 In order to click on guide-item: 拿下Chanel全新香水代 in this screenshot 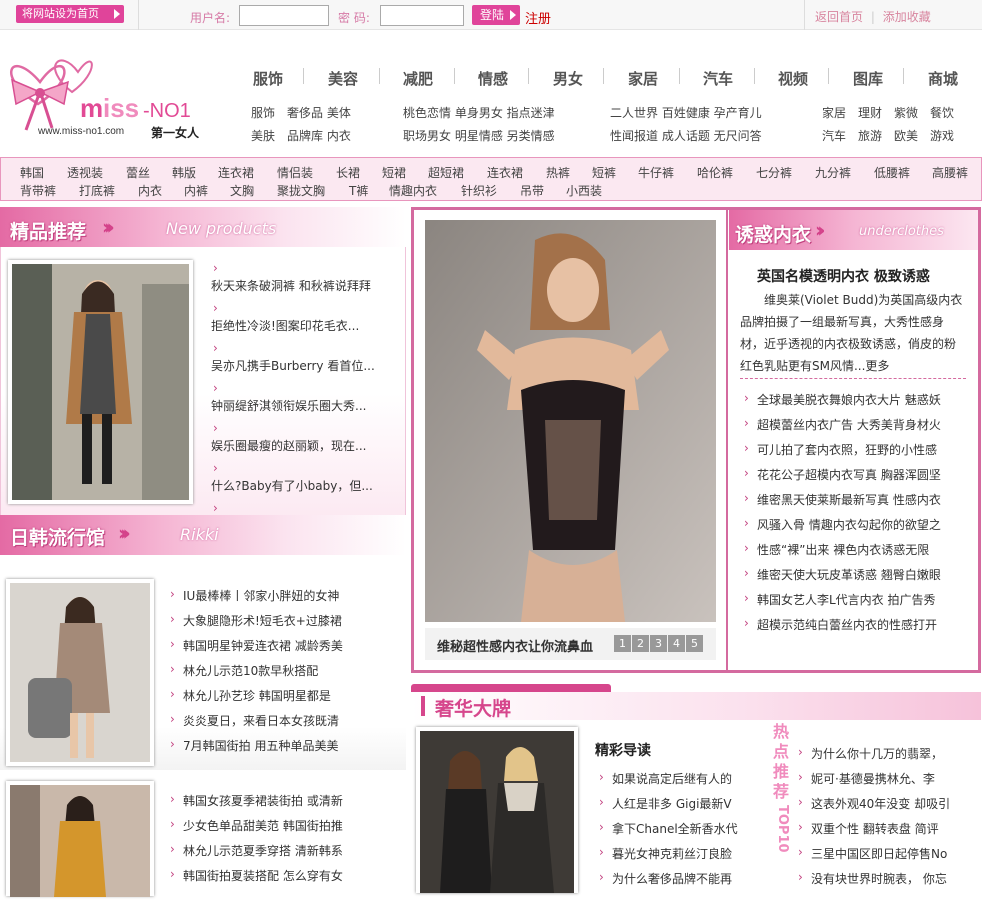, I will do `click(687, 828)`.